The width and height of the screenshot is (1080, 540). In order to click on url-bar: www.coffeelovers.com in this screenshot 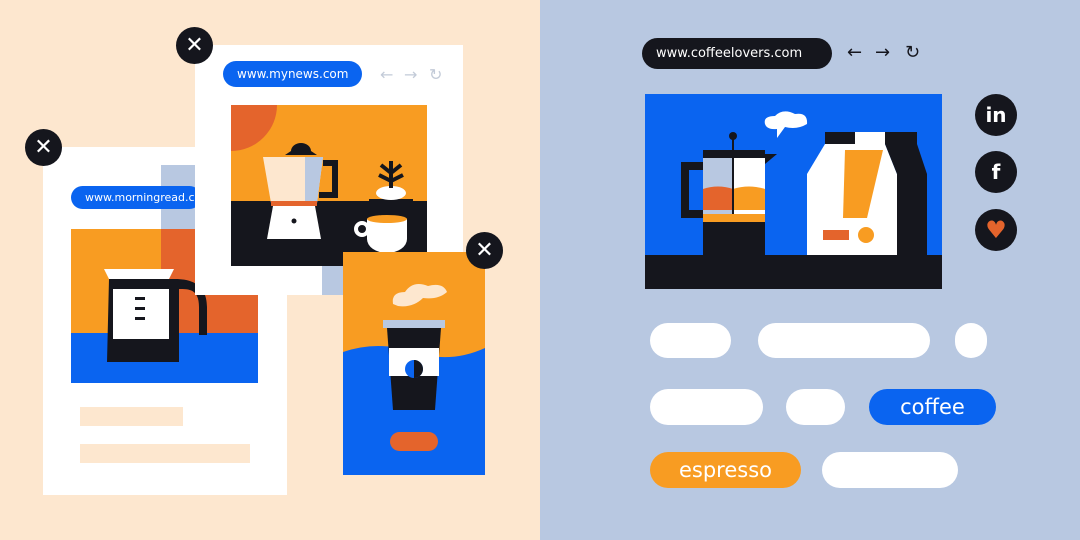, I will do `click(737, 53)`.